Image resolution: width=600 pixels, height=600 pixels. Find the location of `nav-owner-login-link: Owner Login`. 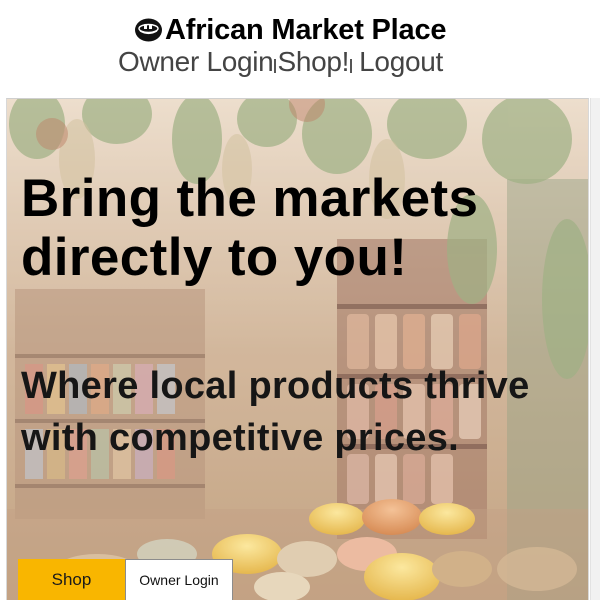

nav-owner-login-link: Owner Login is located at coordinates (196, 62).